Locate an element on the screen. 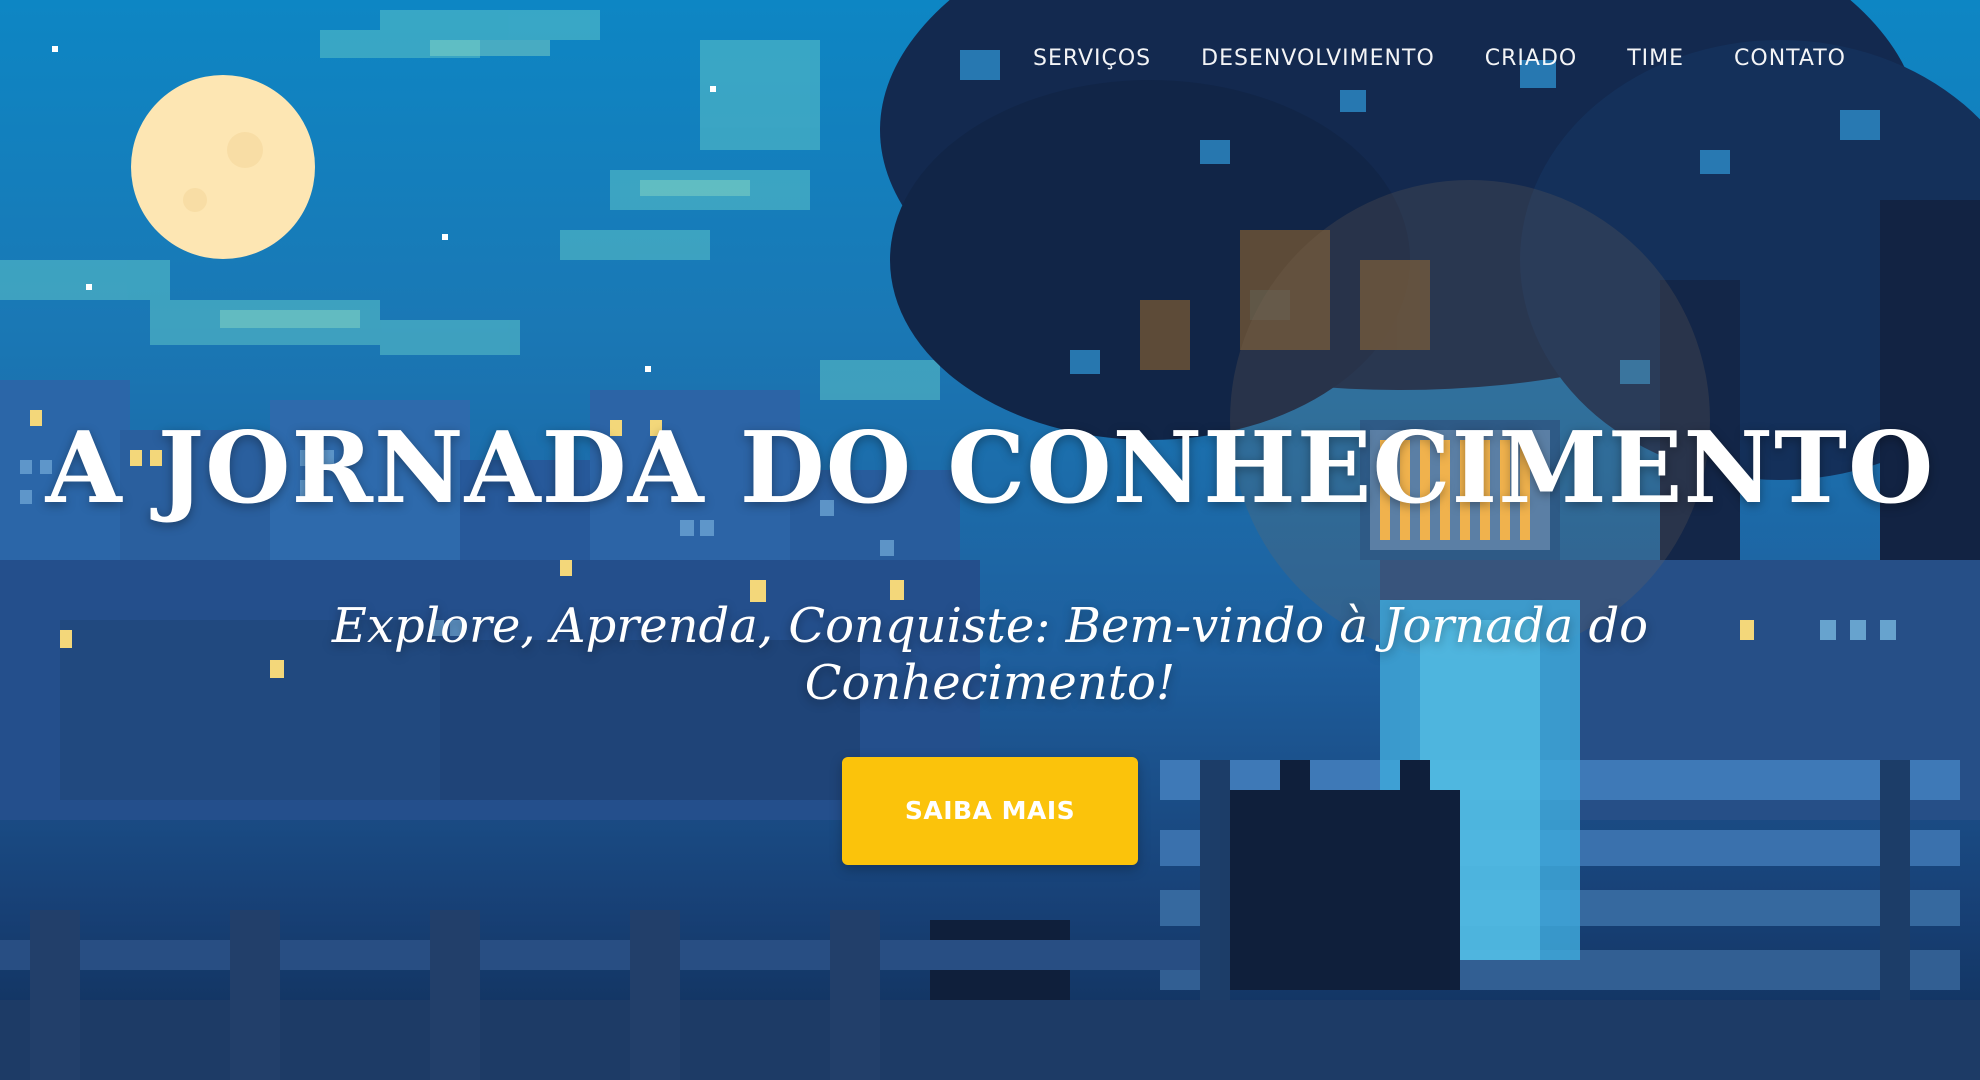  cta-wrapper: SAIBA MAIS is located at coordinates (990, 811).